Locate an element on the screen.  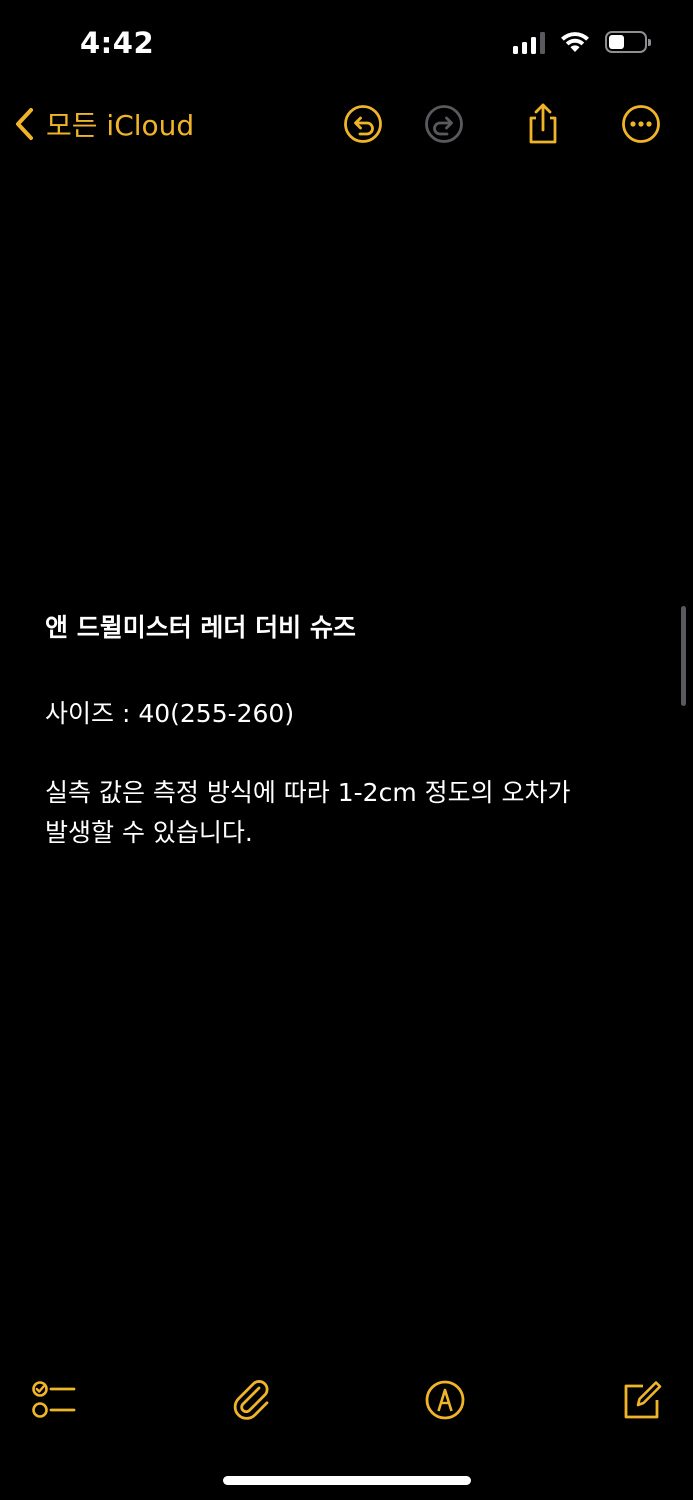
chevron-left-icon is located at coordinates (24, 124).